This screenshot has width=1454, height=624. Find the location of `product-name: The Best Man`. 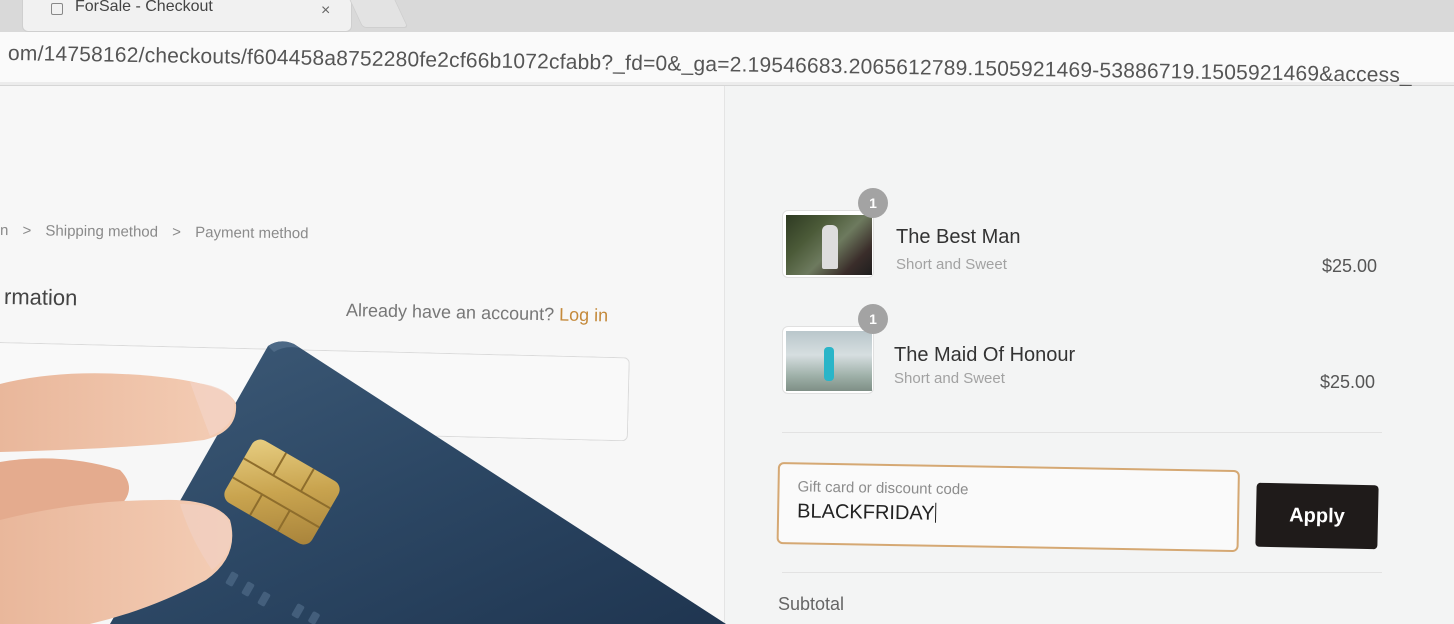

product-name: The Best Man is located at coordinates (958, 237).